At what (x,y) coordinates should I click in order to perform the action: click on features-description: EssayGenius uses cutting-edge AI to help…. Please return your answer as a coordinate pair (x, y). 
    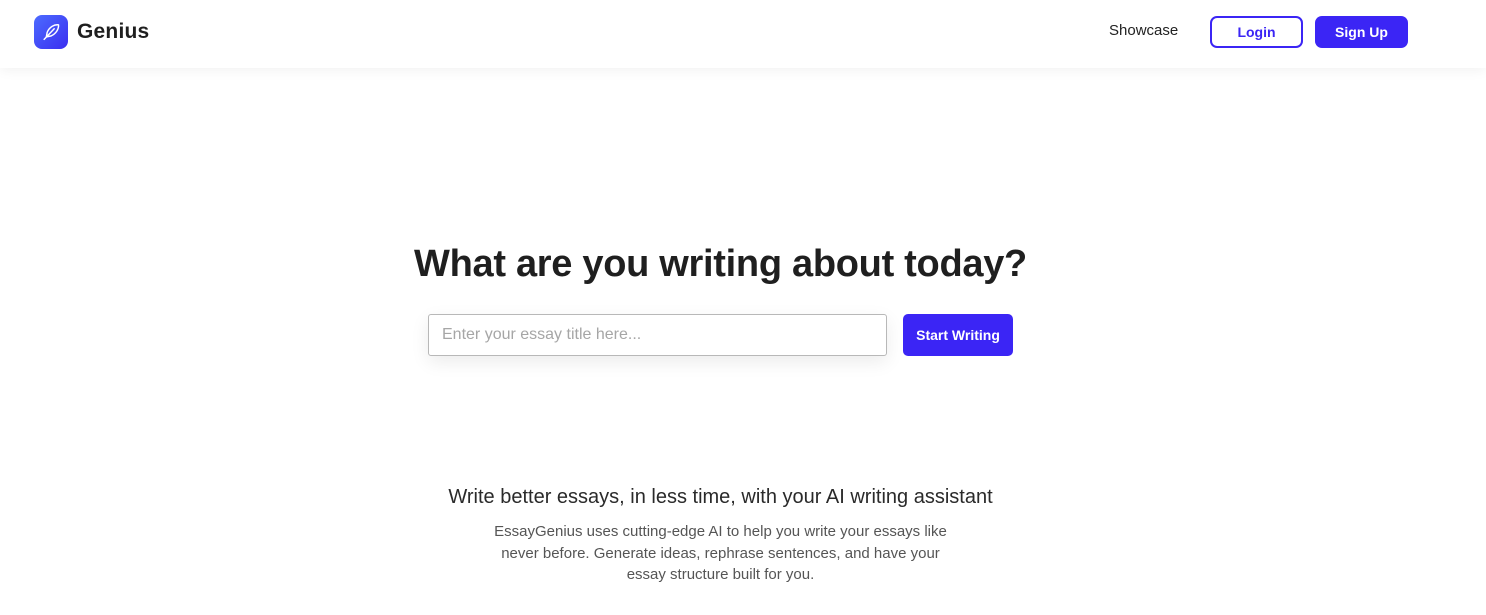
    Looking at the image, I should click on (720, 553).